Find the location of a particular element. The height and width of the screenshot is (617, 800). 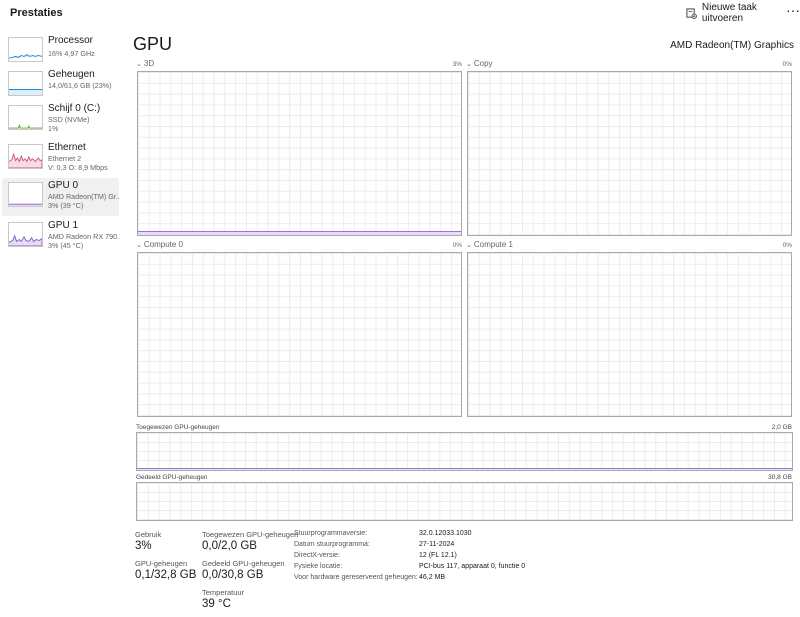

physical-location-key: Fysieke locatie: is located at coordinates (318, 566).